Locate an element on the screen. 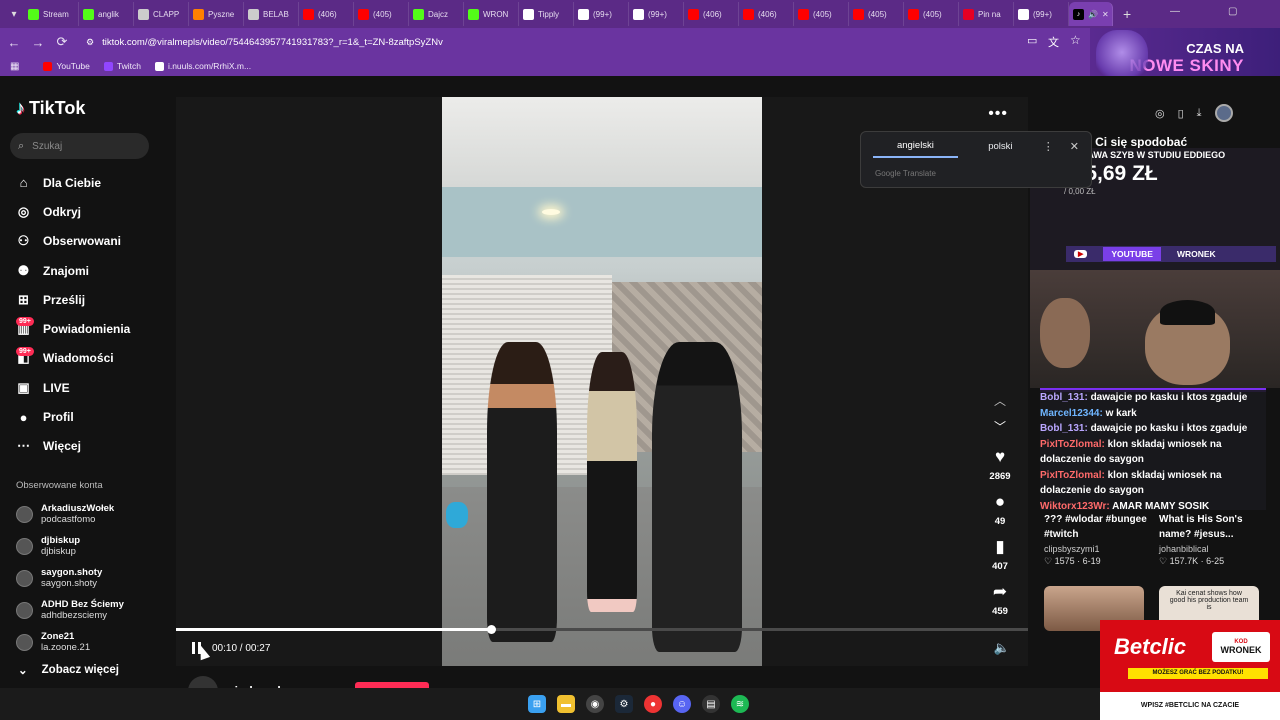 The height and width of the screenshot is (720, 1280). tab-speaker-icon: 🔊 is located at coordinates (1093, 14).